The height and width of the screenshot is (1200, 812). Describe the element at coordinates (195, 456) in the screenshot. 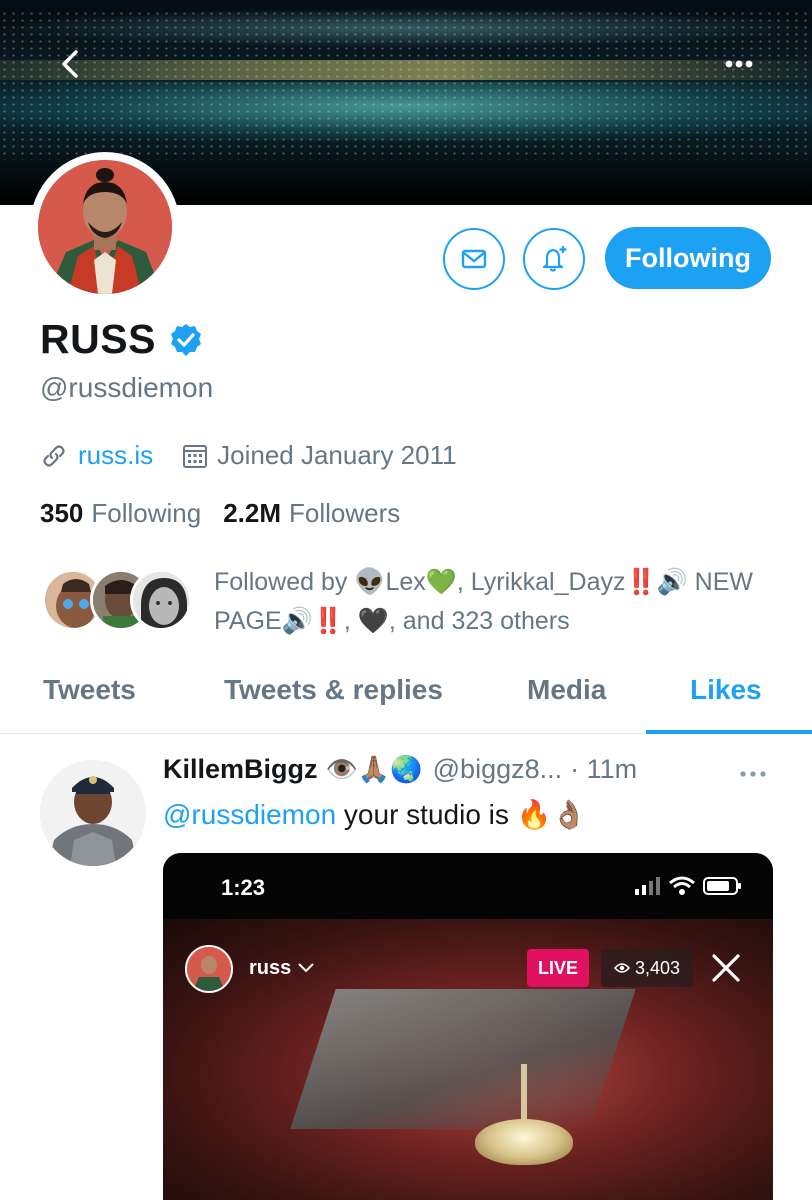

I see `calendar-icon` at that location.